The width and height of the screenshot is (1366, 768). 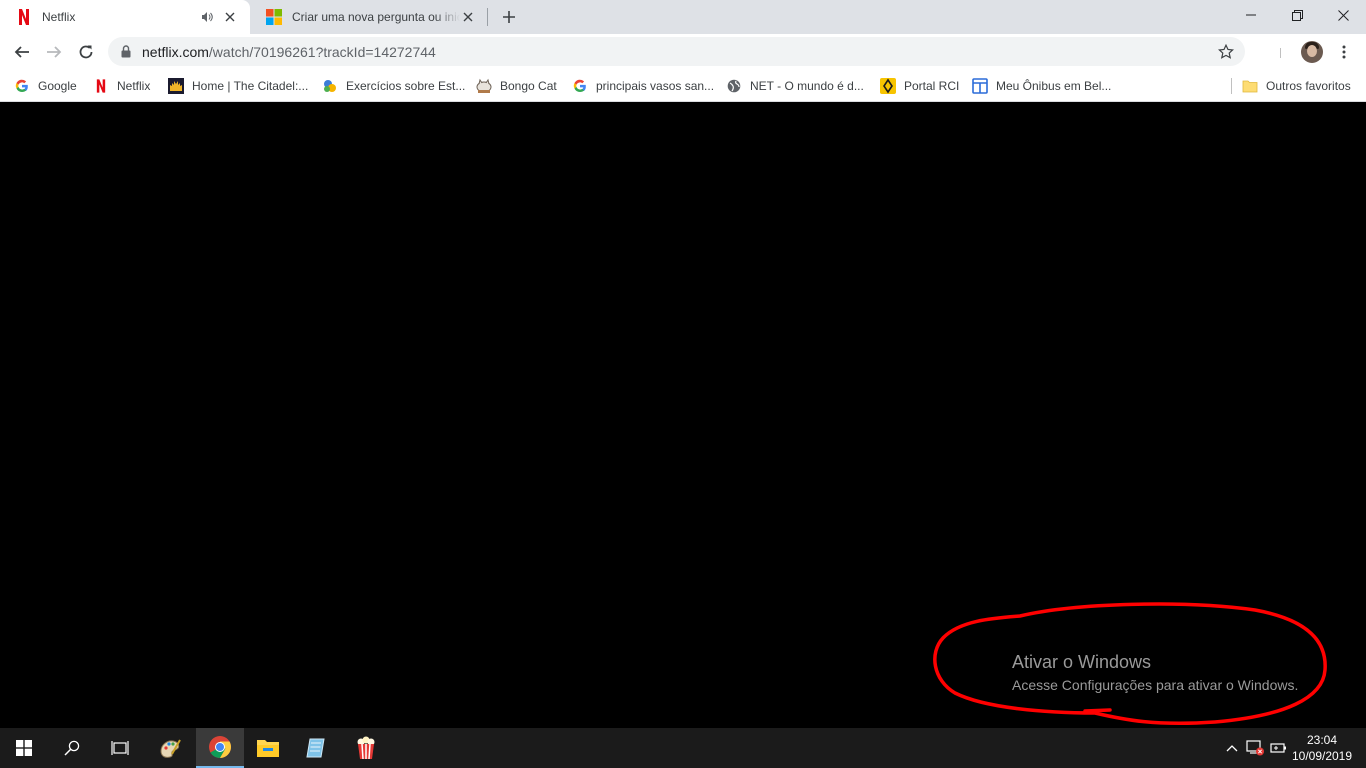 I want to click on search-button, so click(x=72, y=748).